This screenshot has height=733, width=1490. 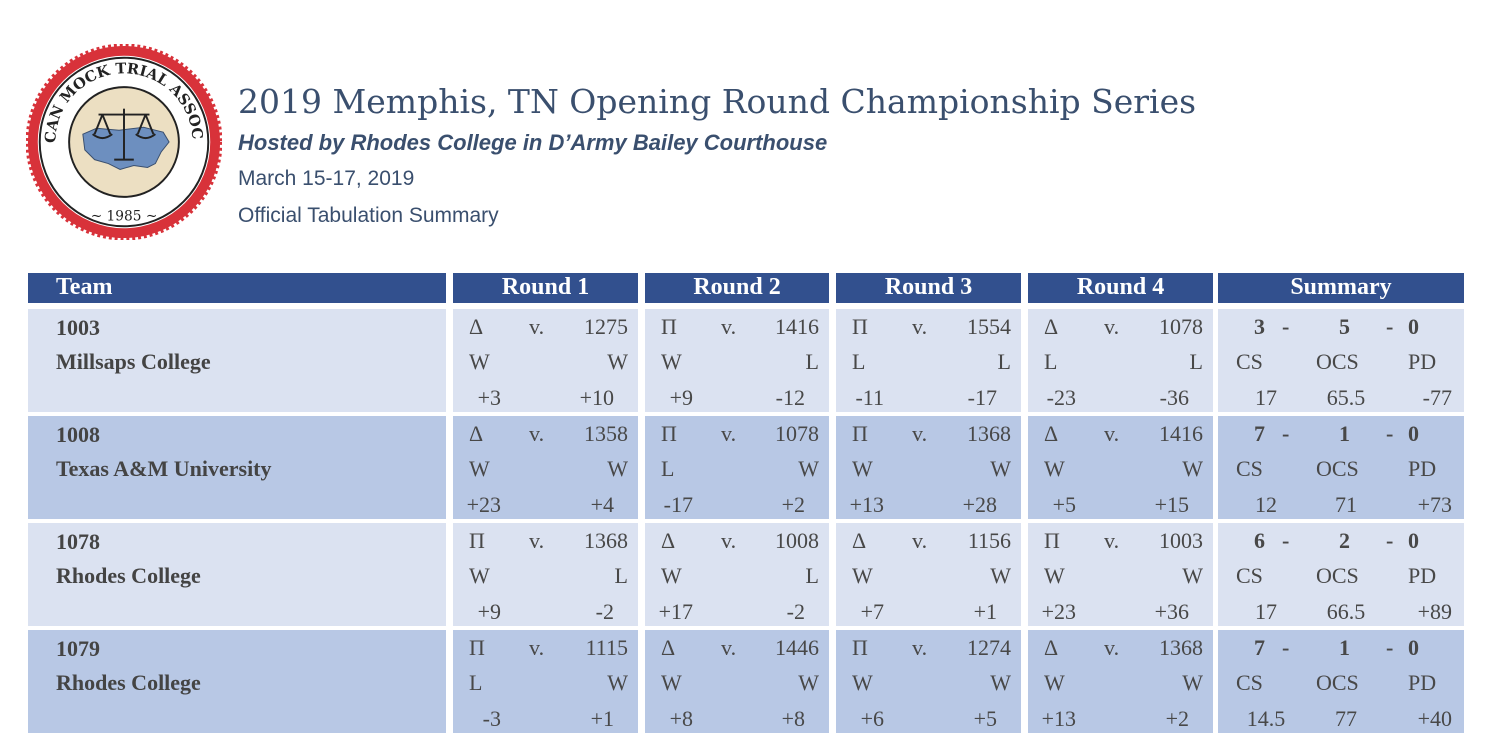 What do you see at coordinates (928, 467) in the screenshot?
I see `round-cell: Πv. 1368 W W +13 +28` at bounding box center [928, 467].